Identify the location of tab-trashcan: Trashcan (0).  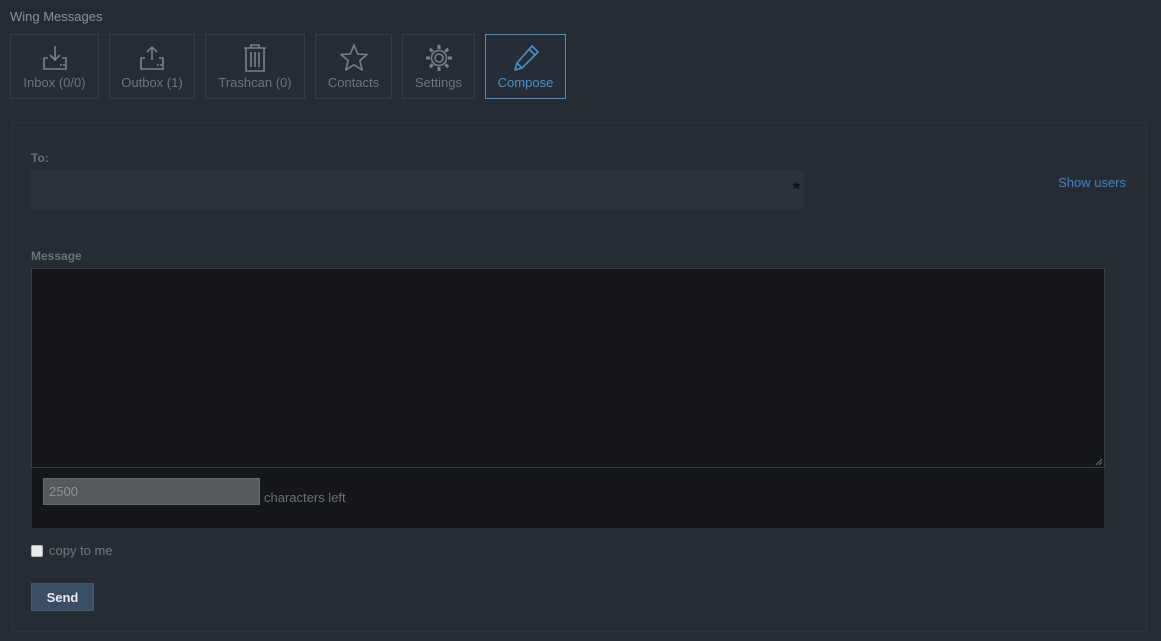
(255, 66).